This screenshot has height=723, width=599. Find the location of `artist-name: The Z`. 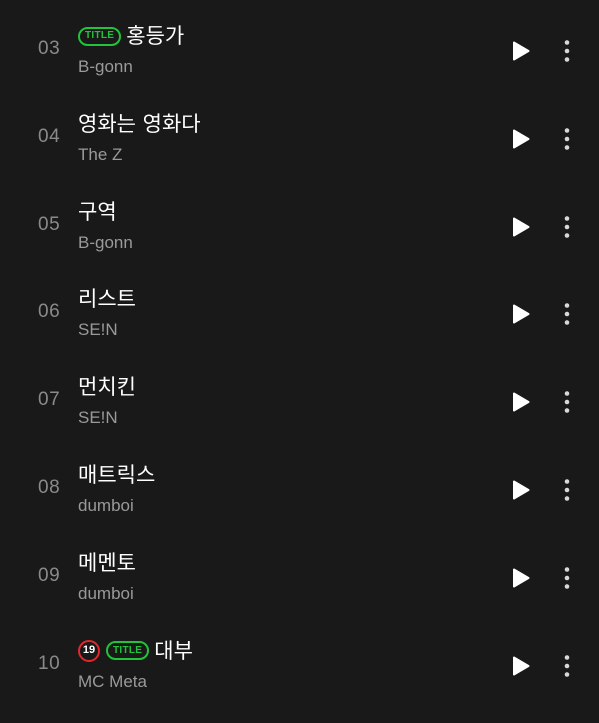

artist-name: The Z is located at coordinates (100, 155).